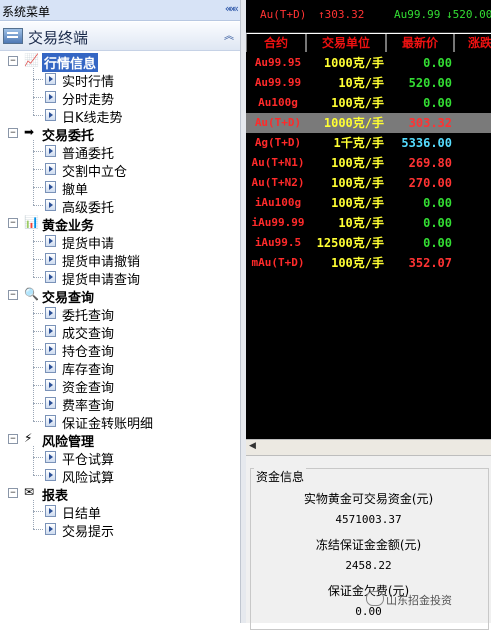 This screenshot has width=491, height=630. What do you see at coordinates (278, 102) in the screenshot?
I see `contract-code: Au100g` at bounding box center [278, 102].